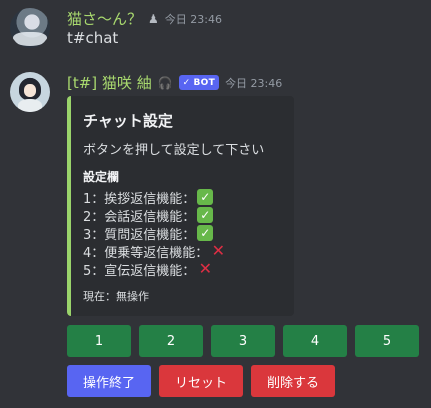 The height and width of the screenshot is (408, 431). I want to click on embed-description: ボタンを押して設定して下さい, so click(174, 150).